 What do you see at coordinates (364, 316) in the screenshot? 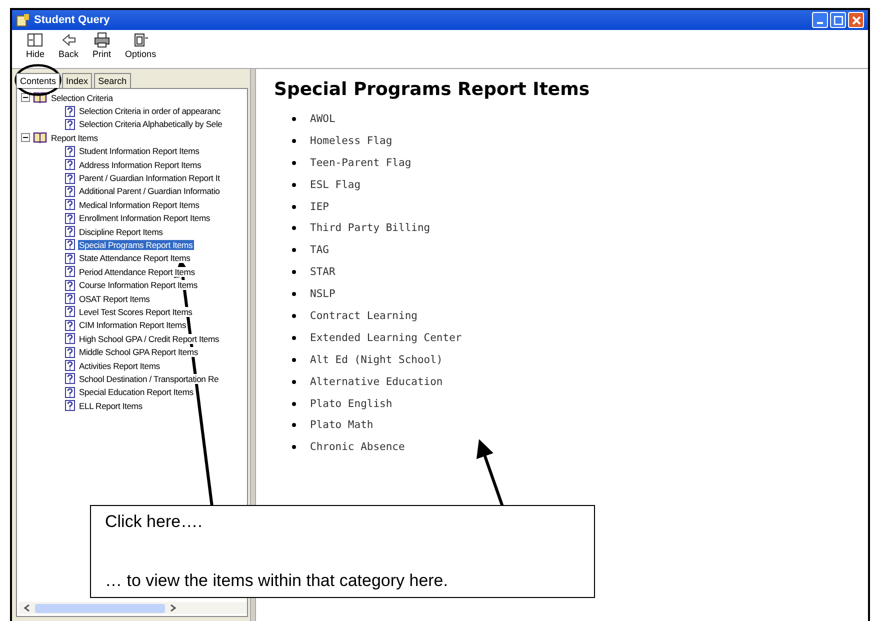
I see `list-item: Contract Learning` at bounding box center [364, 316].